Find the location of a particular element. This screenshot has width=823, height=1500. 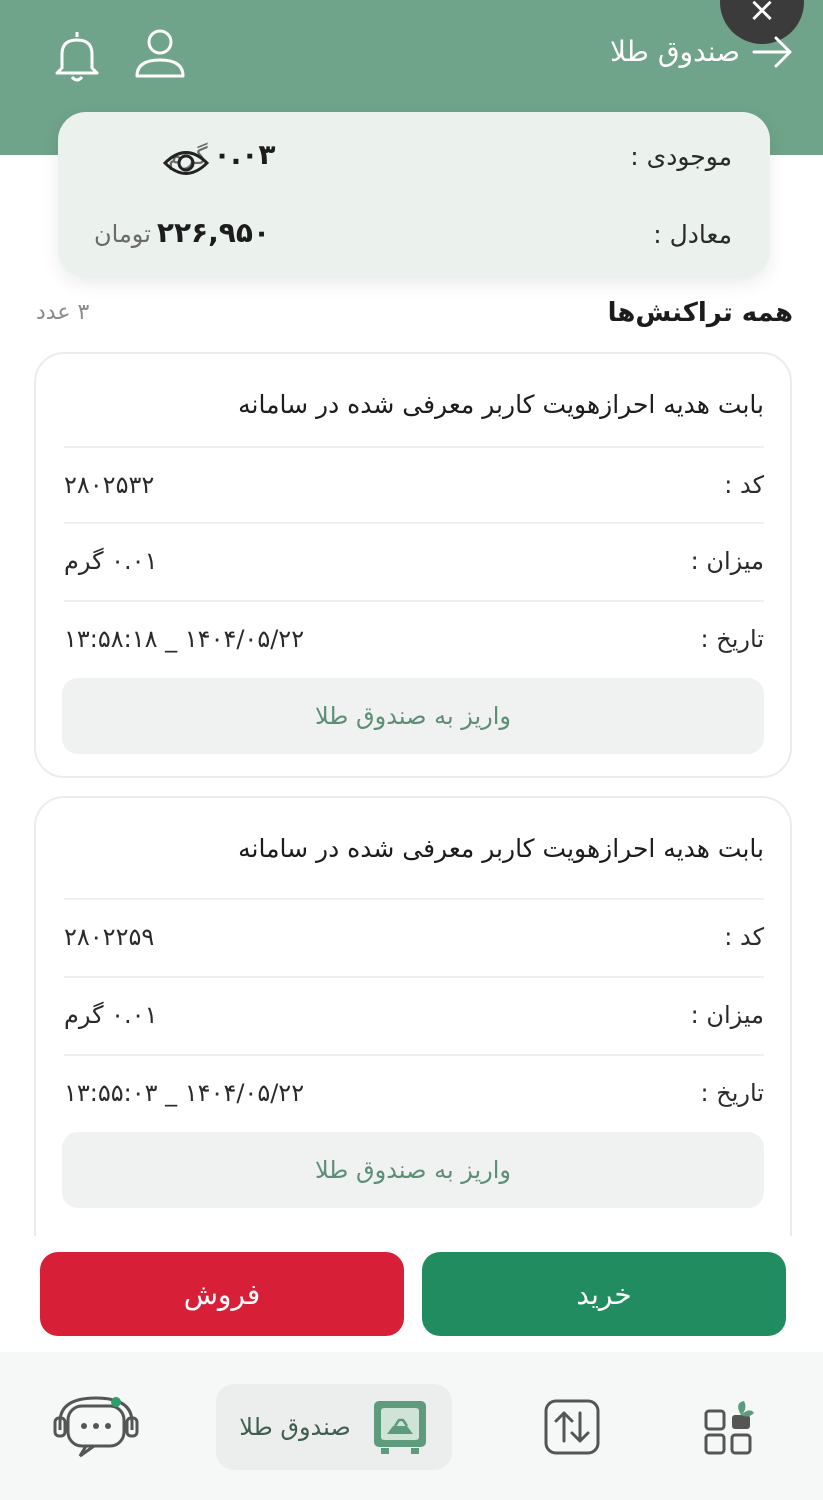

notifications-button is located at coordinates (77, 56).